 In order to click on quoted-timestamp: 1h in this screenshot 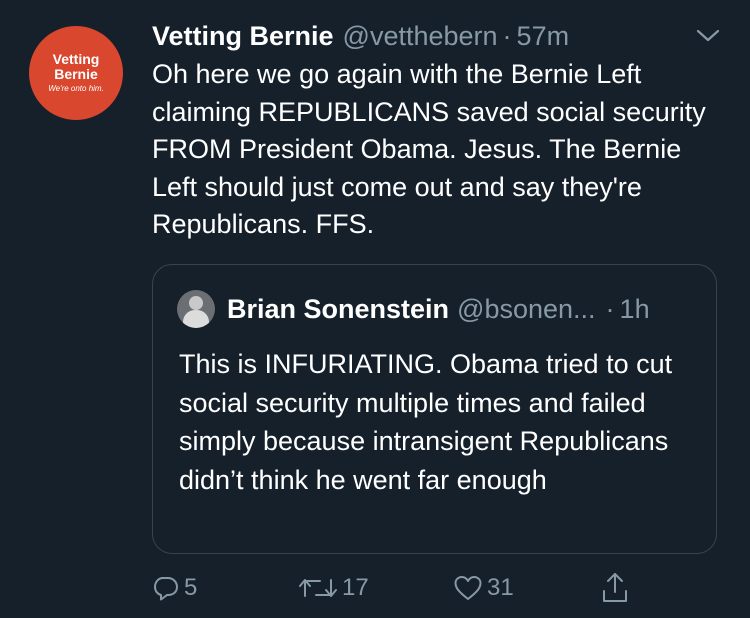, I will do `click(634, 308)`.